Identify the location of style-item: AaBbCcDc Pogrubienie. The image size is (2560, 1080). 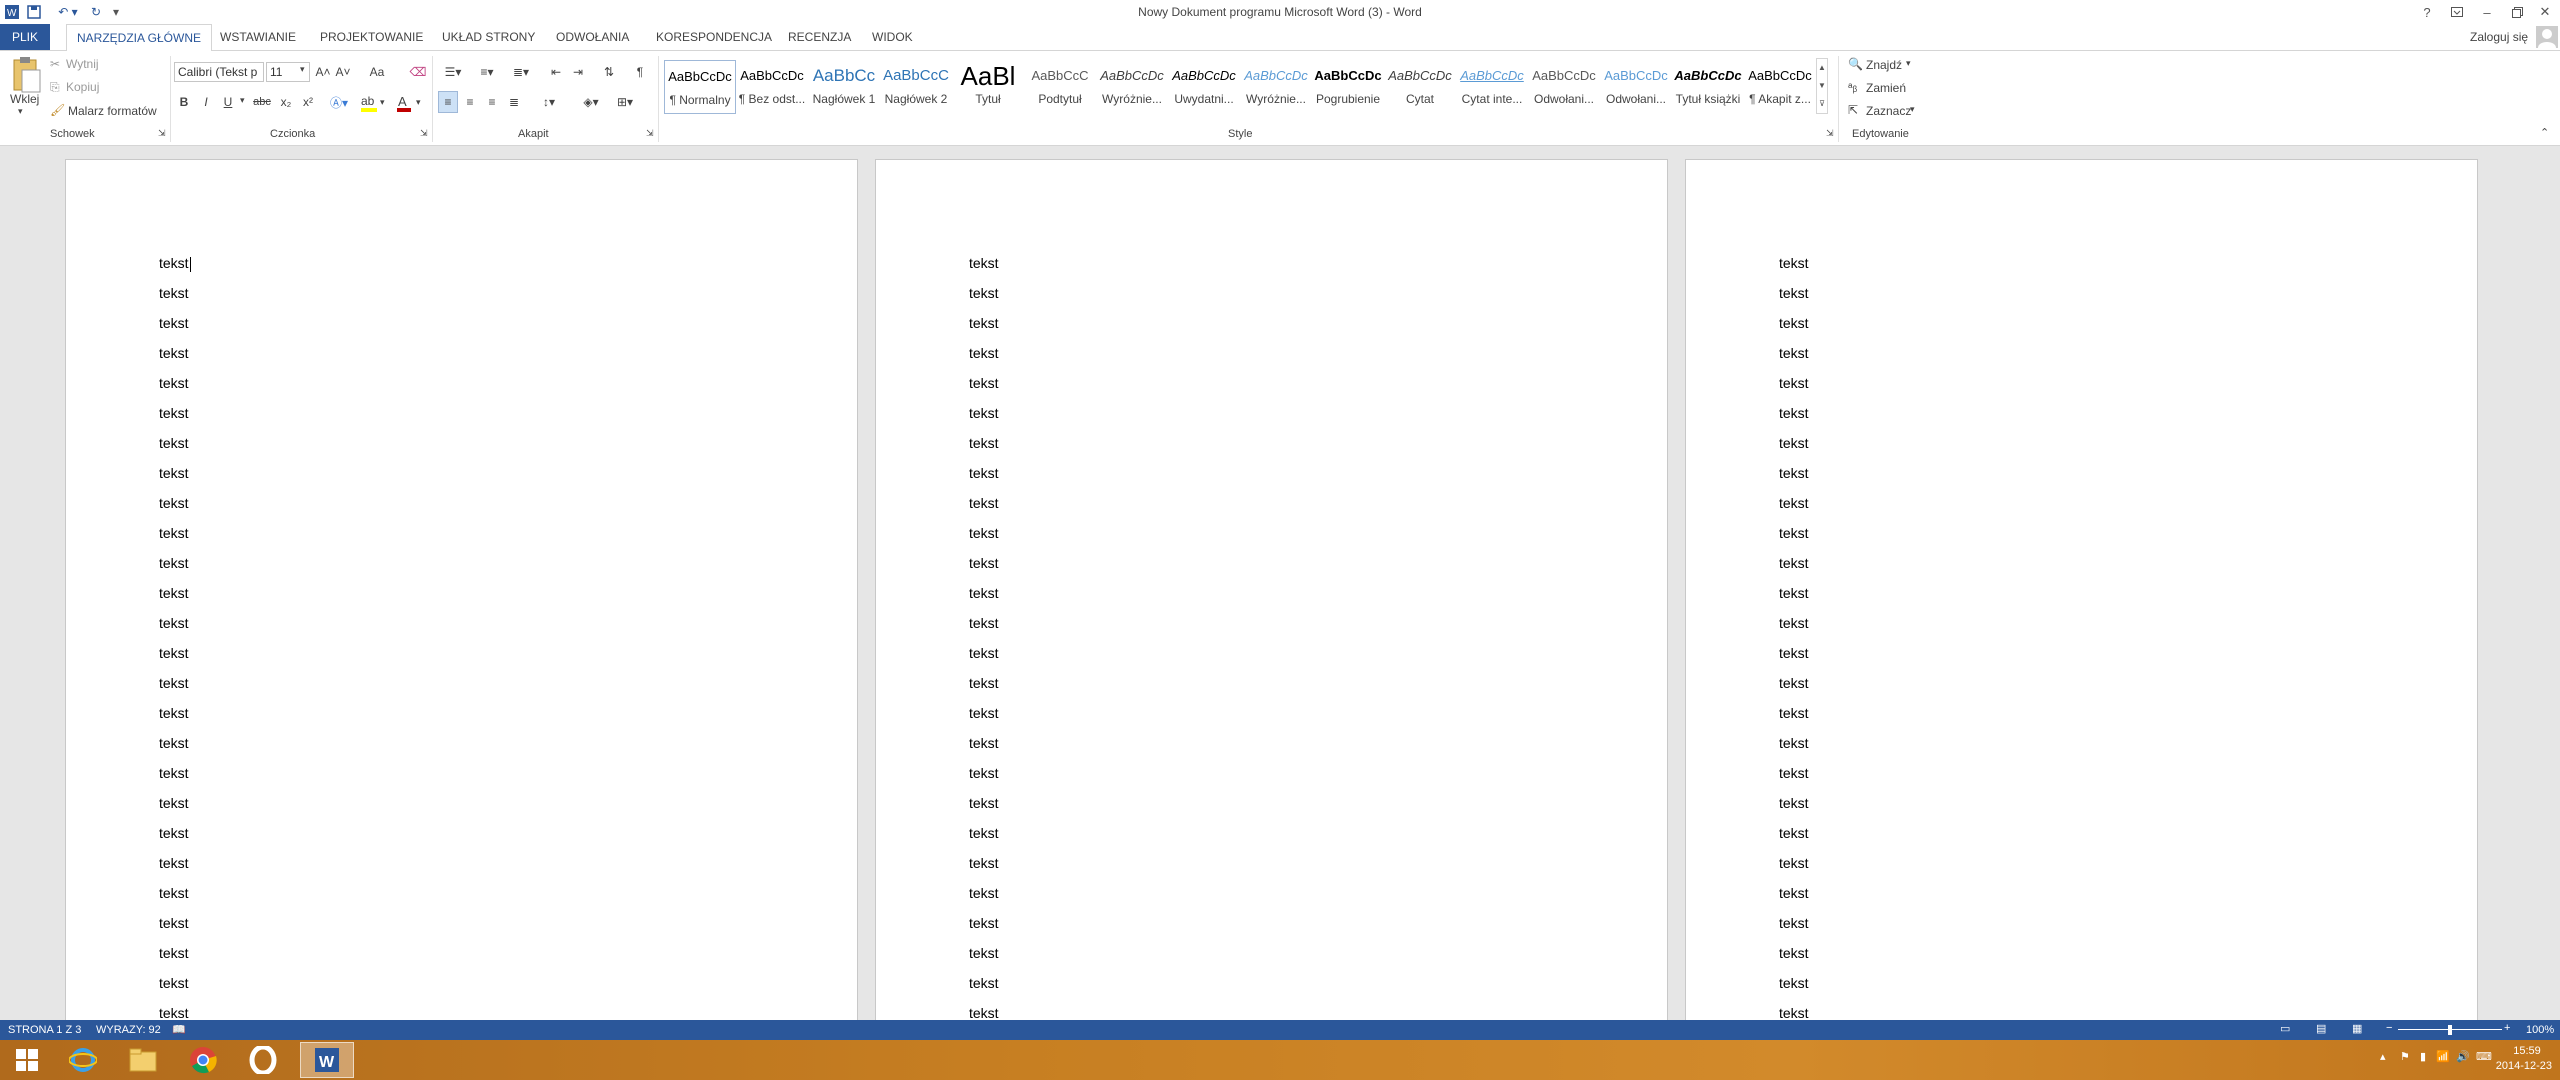
(1348, 87).